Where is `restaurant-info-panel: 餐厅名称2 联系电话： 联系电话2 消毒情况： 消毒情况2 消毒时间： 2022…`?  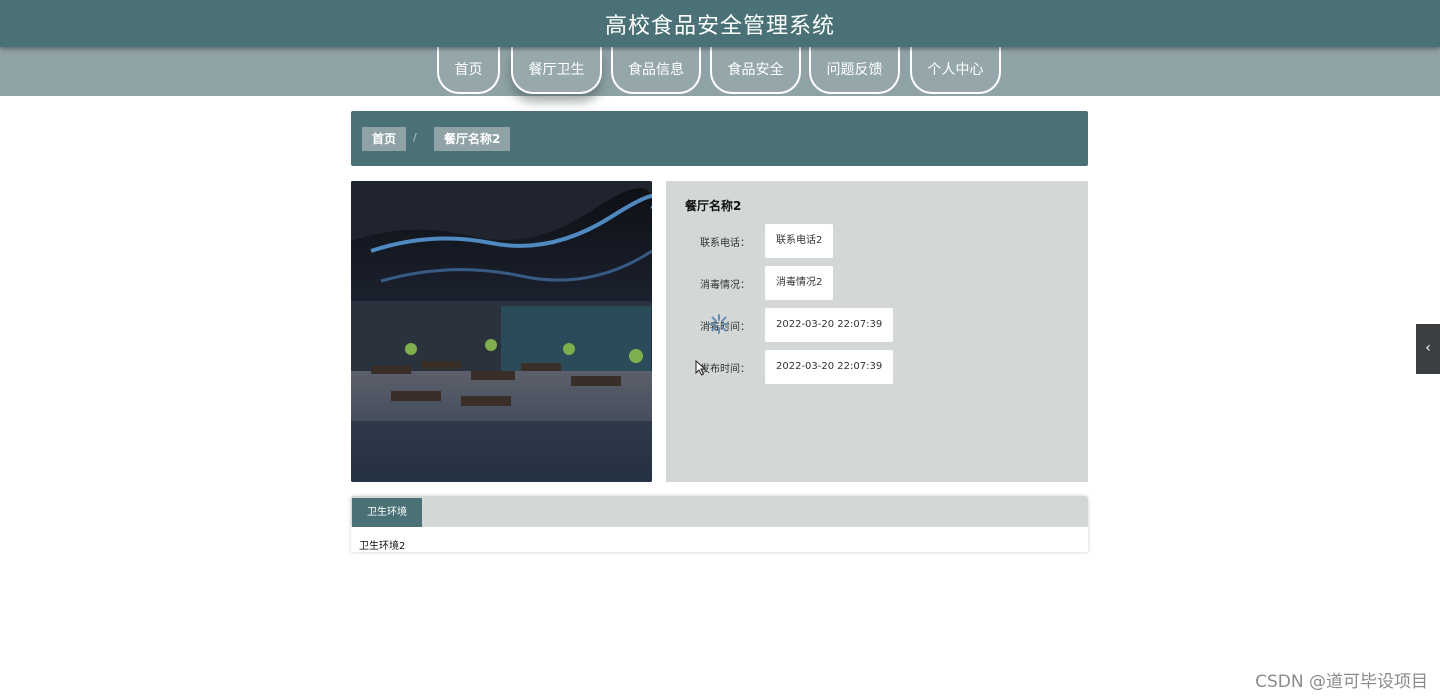 restaurant-info-panel: 餐厅名称2 联系电话： 联系电话2 消毒情况： 消毒情况2 消毒时间： 2022… is located at coordinates (877, 331).